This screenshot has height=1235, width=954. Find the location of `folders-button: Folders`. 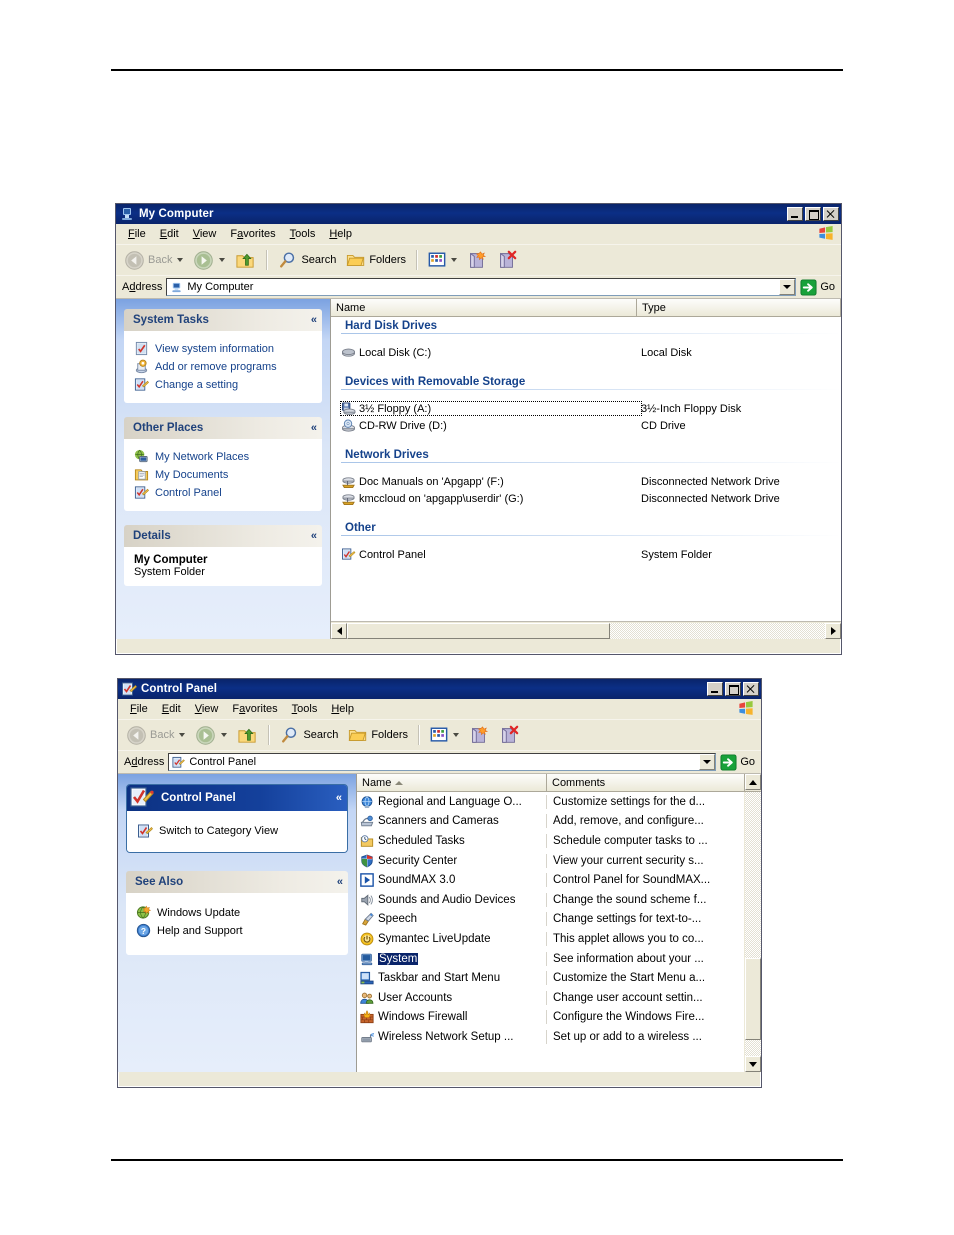

folders-button: Folders is located at coordinates (378, 735).